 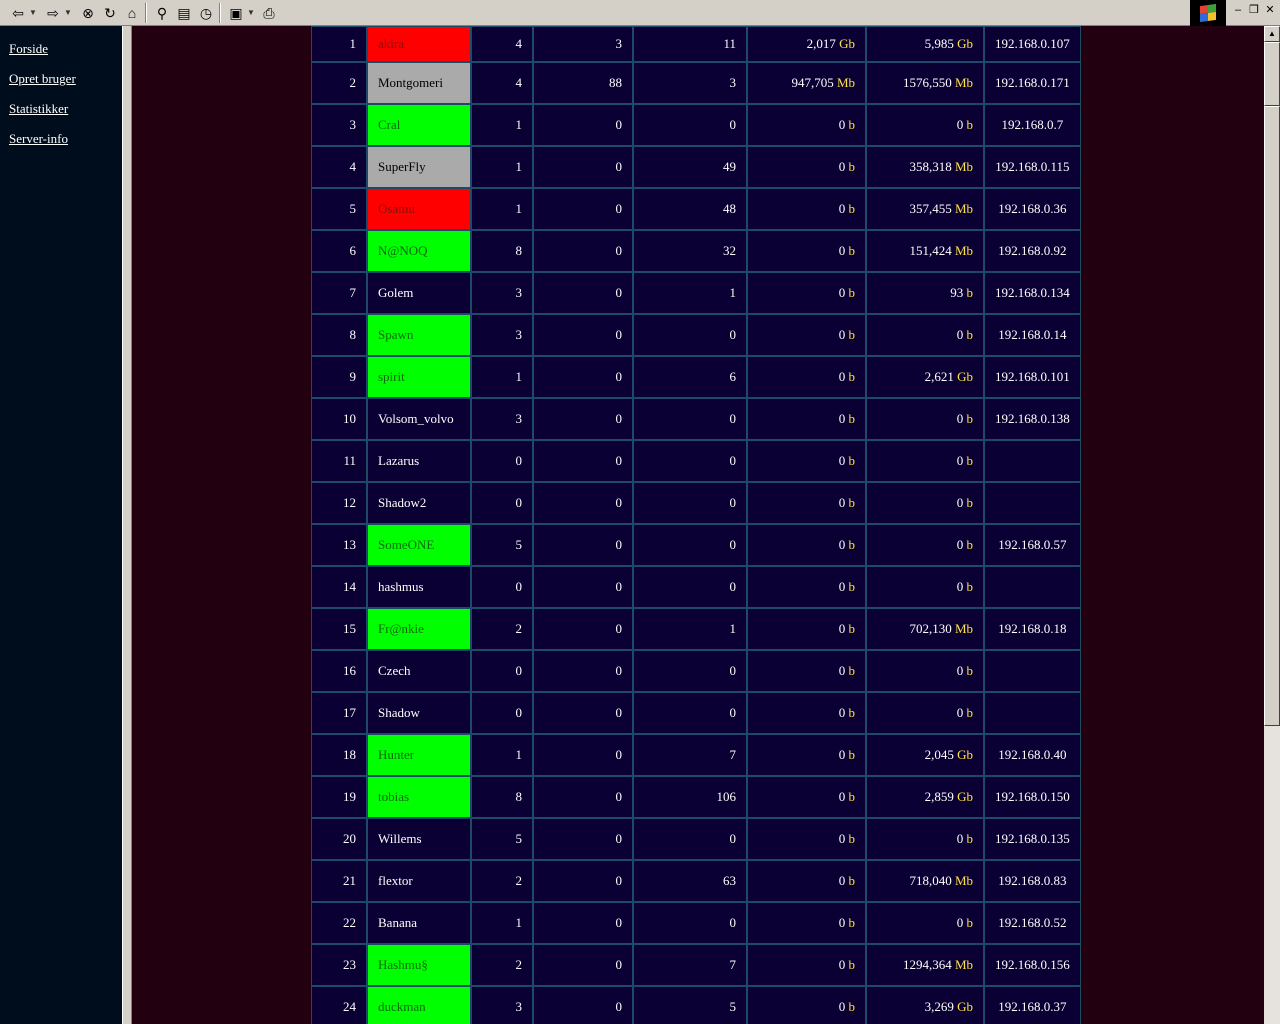 What do you see at coordinates (1238, 10) in the screenshot?
I see `minimize-icon: –` at bounding box center [1238, 10].